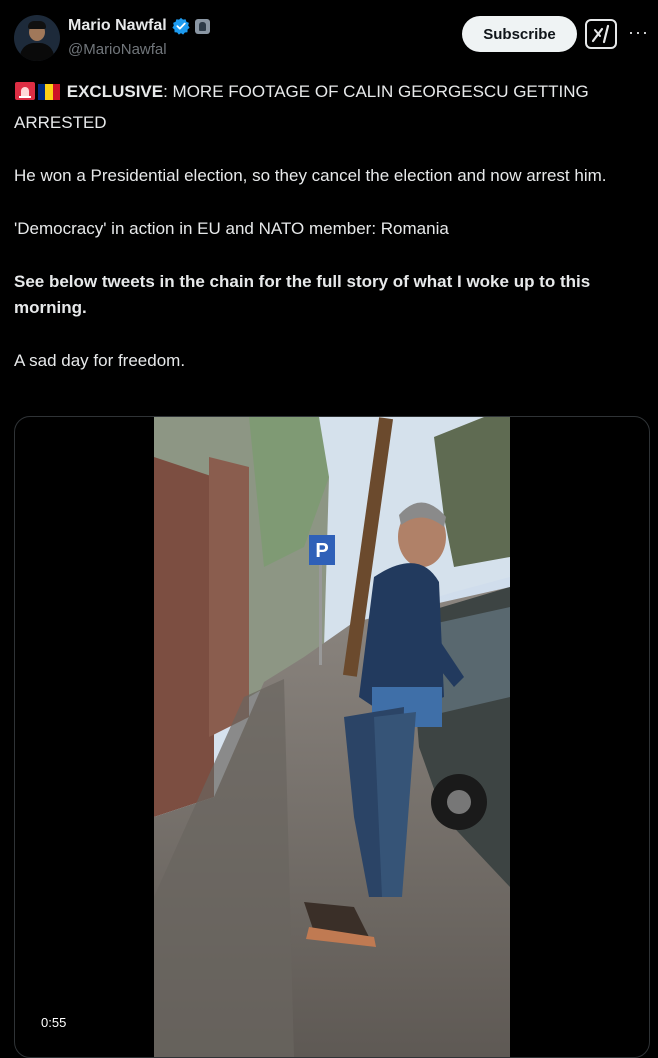 This screenshot has width=658, height=1058. Describe the element at coordinates (37, 38) in the screenshot. I see `avatar` at that location.